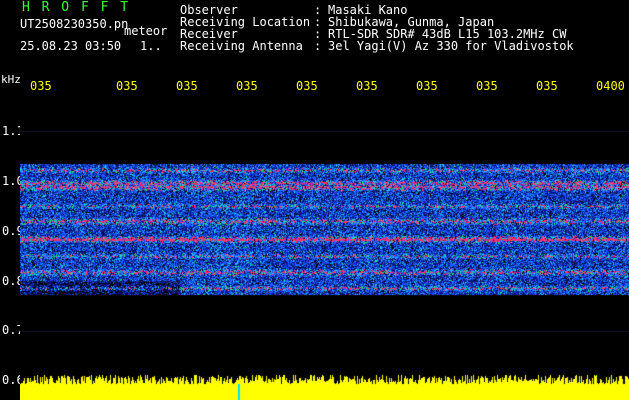 This screenshot has width=629, height=400. I want to click on app-brand: H R O F F T, so click(76, 7).